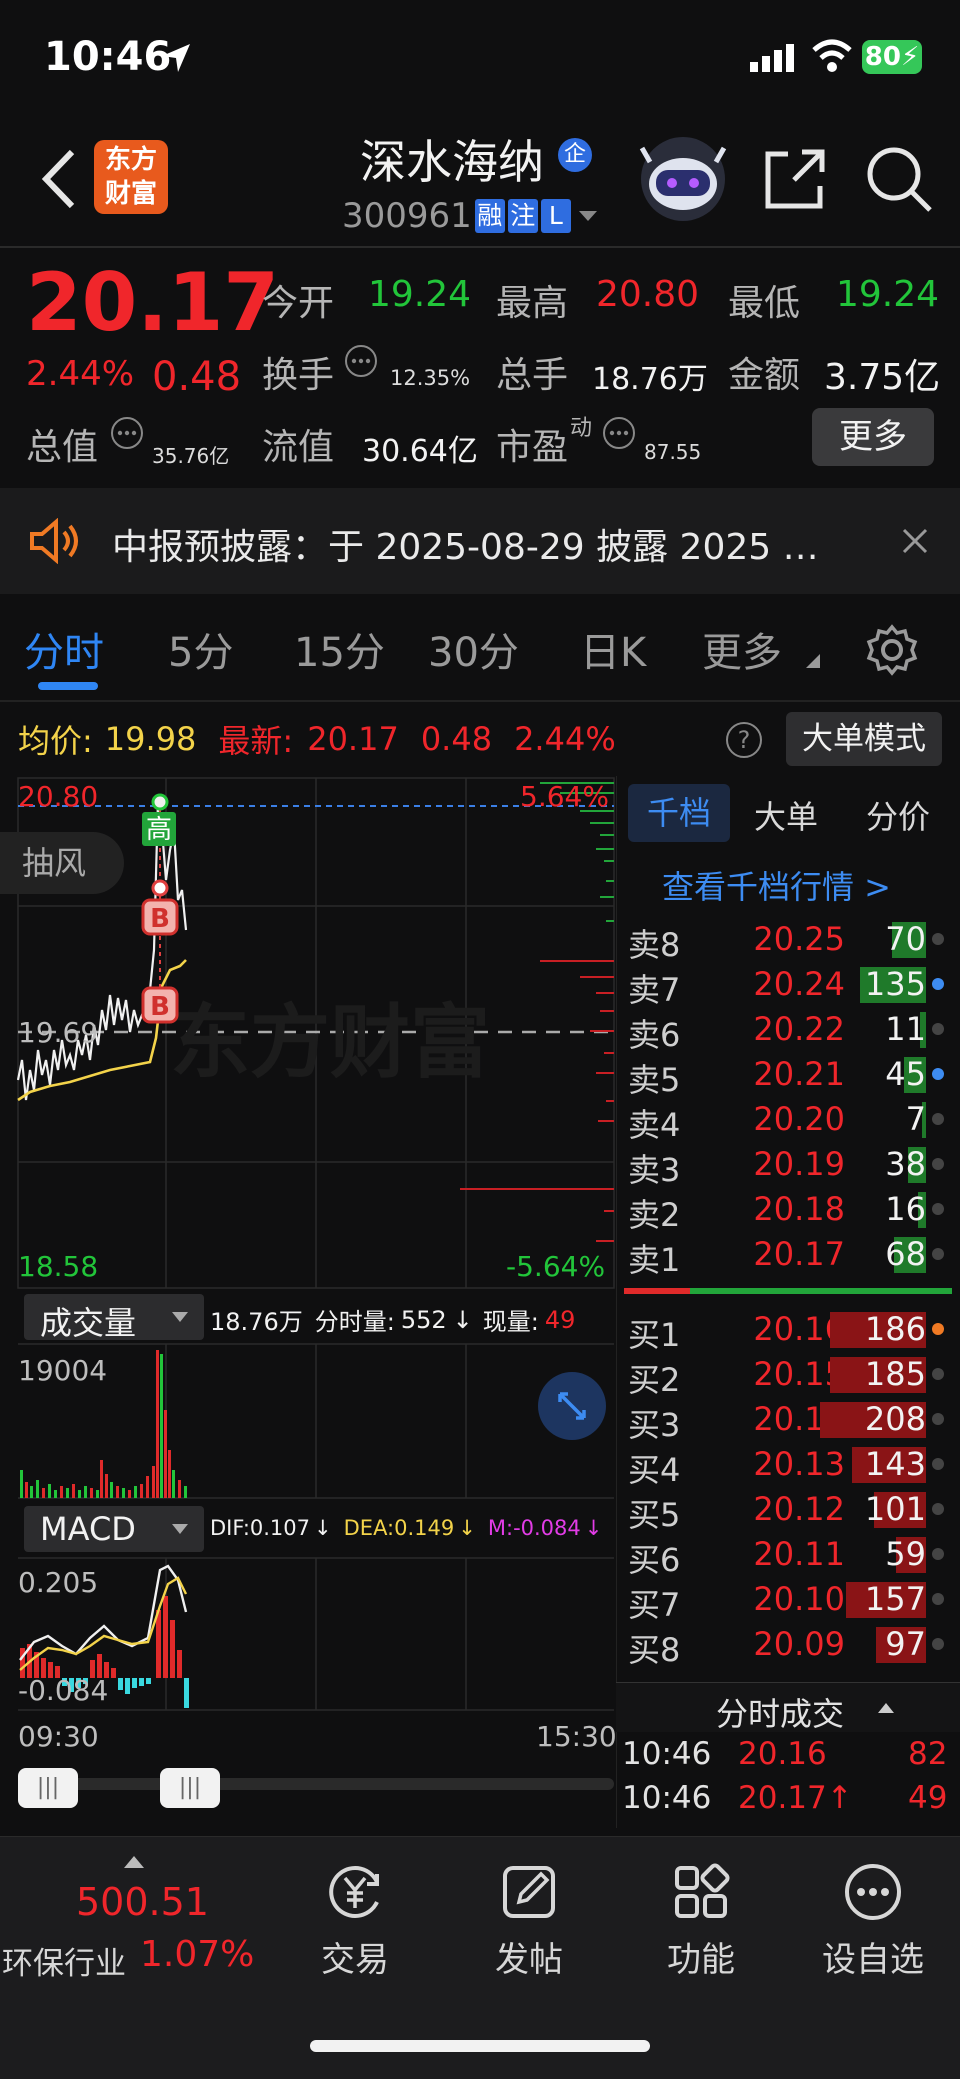  Describe the element at coordinates (58, 796) in the screenshot. I see `chart-top-price: 20.80` at that location.